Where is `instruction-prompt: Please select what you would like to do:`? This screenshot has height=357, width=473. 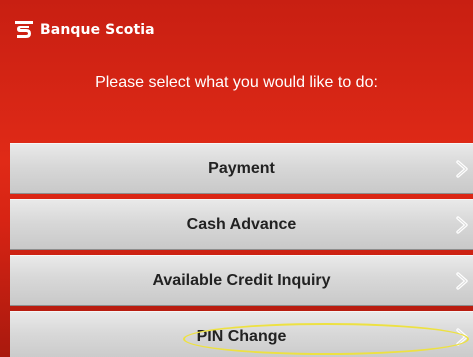 instruction-prompt: Please select what you would like to do: is located at coordinates (236, 82).